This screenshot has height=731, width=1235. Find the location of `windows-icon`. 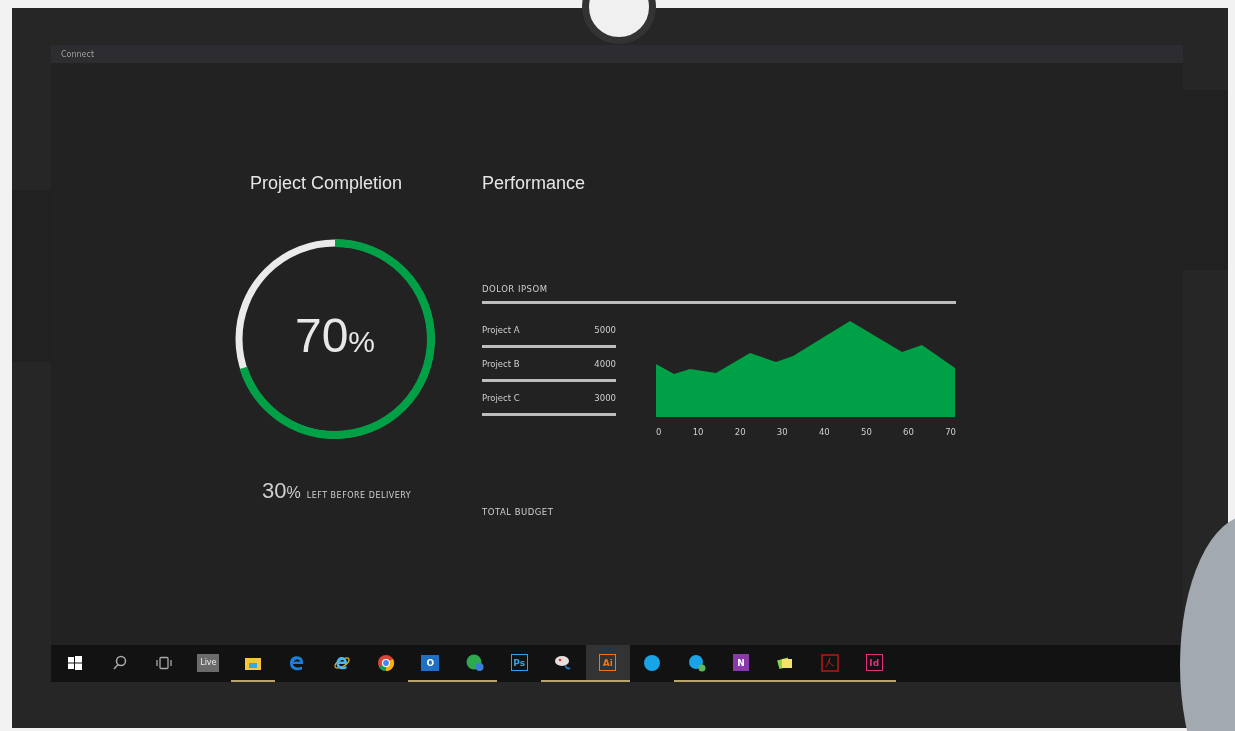

windows-icon is located at coordinates (75, 662).